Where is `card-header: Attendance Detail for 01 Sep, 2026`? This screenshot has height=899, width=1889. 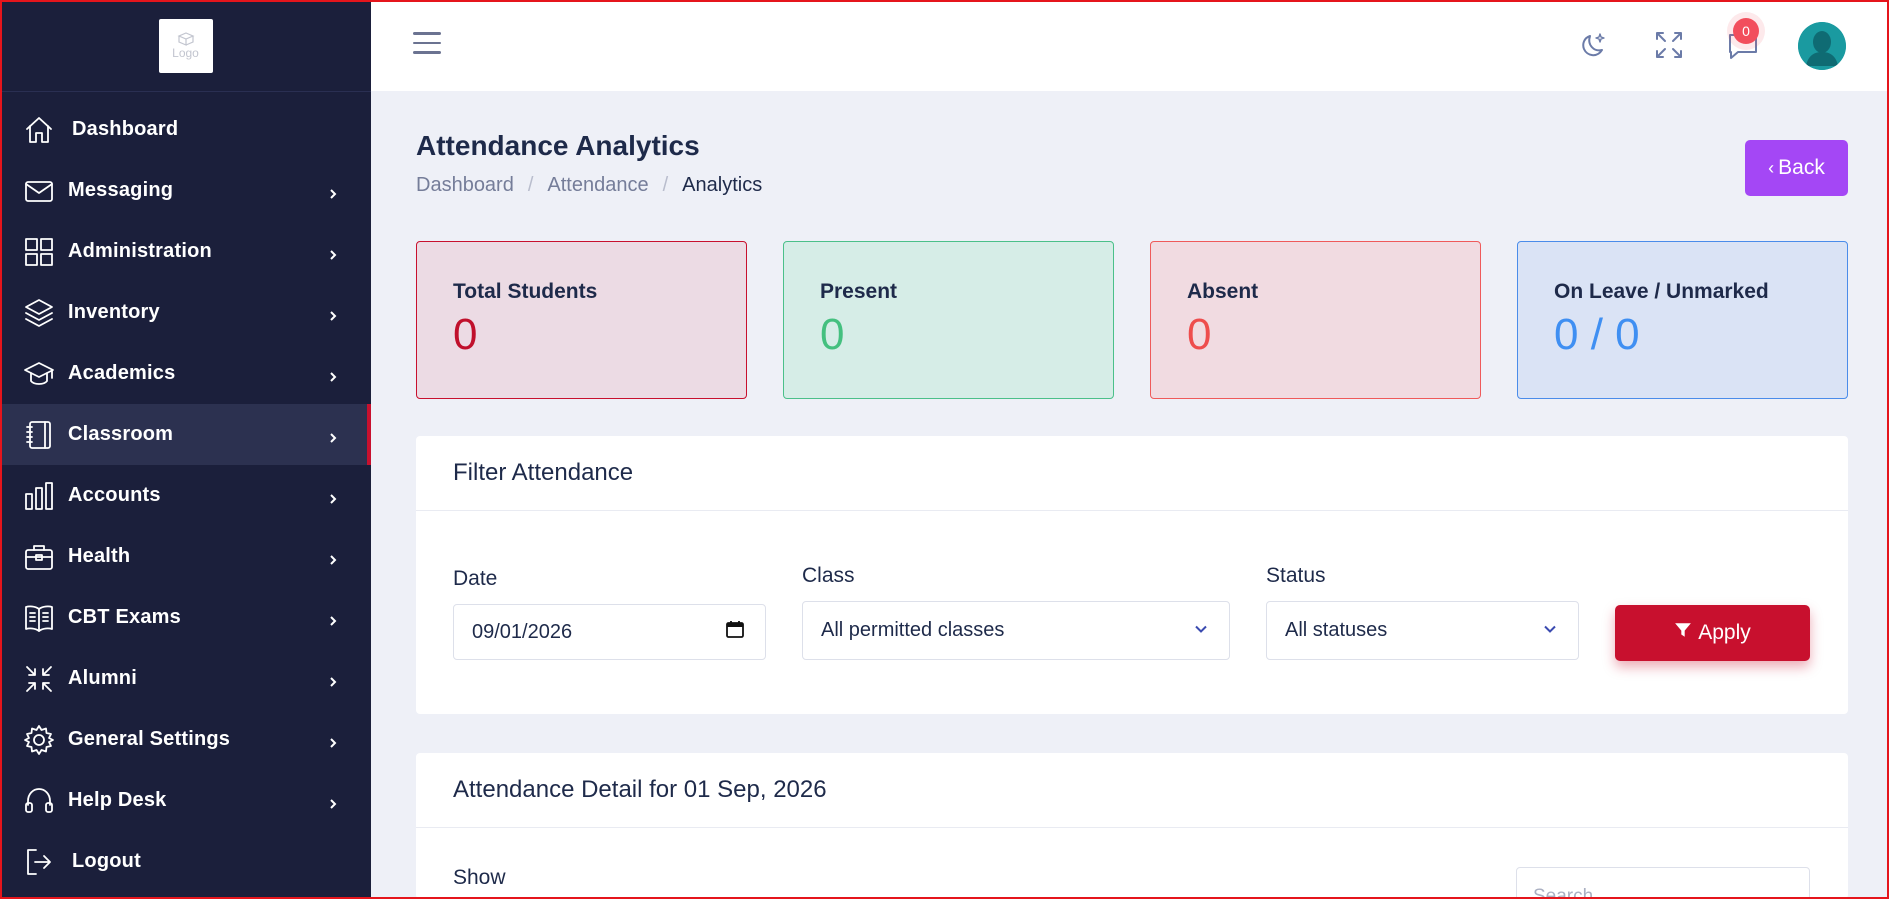
card-header: Attendance Detail for 01 Sep, 2026 is located at coordinates (1132, 790).